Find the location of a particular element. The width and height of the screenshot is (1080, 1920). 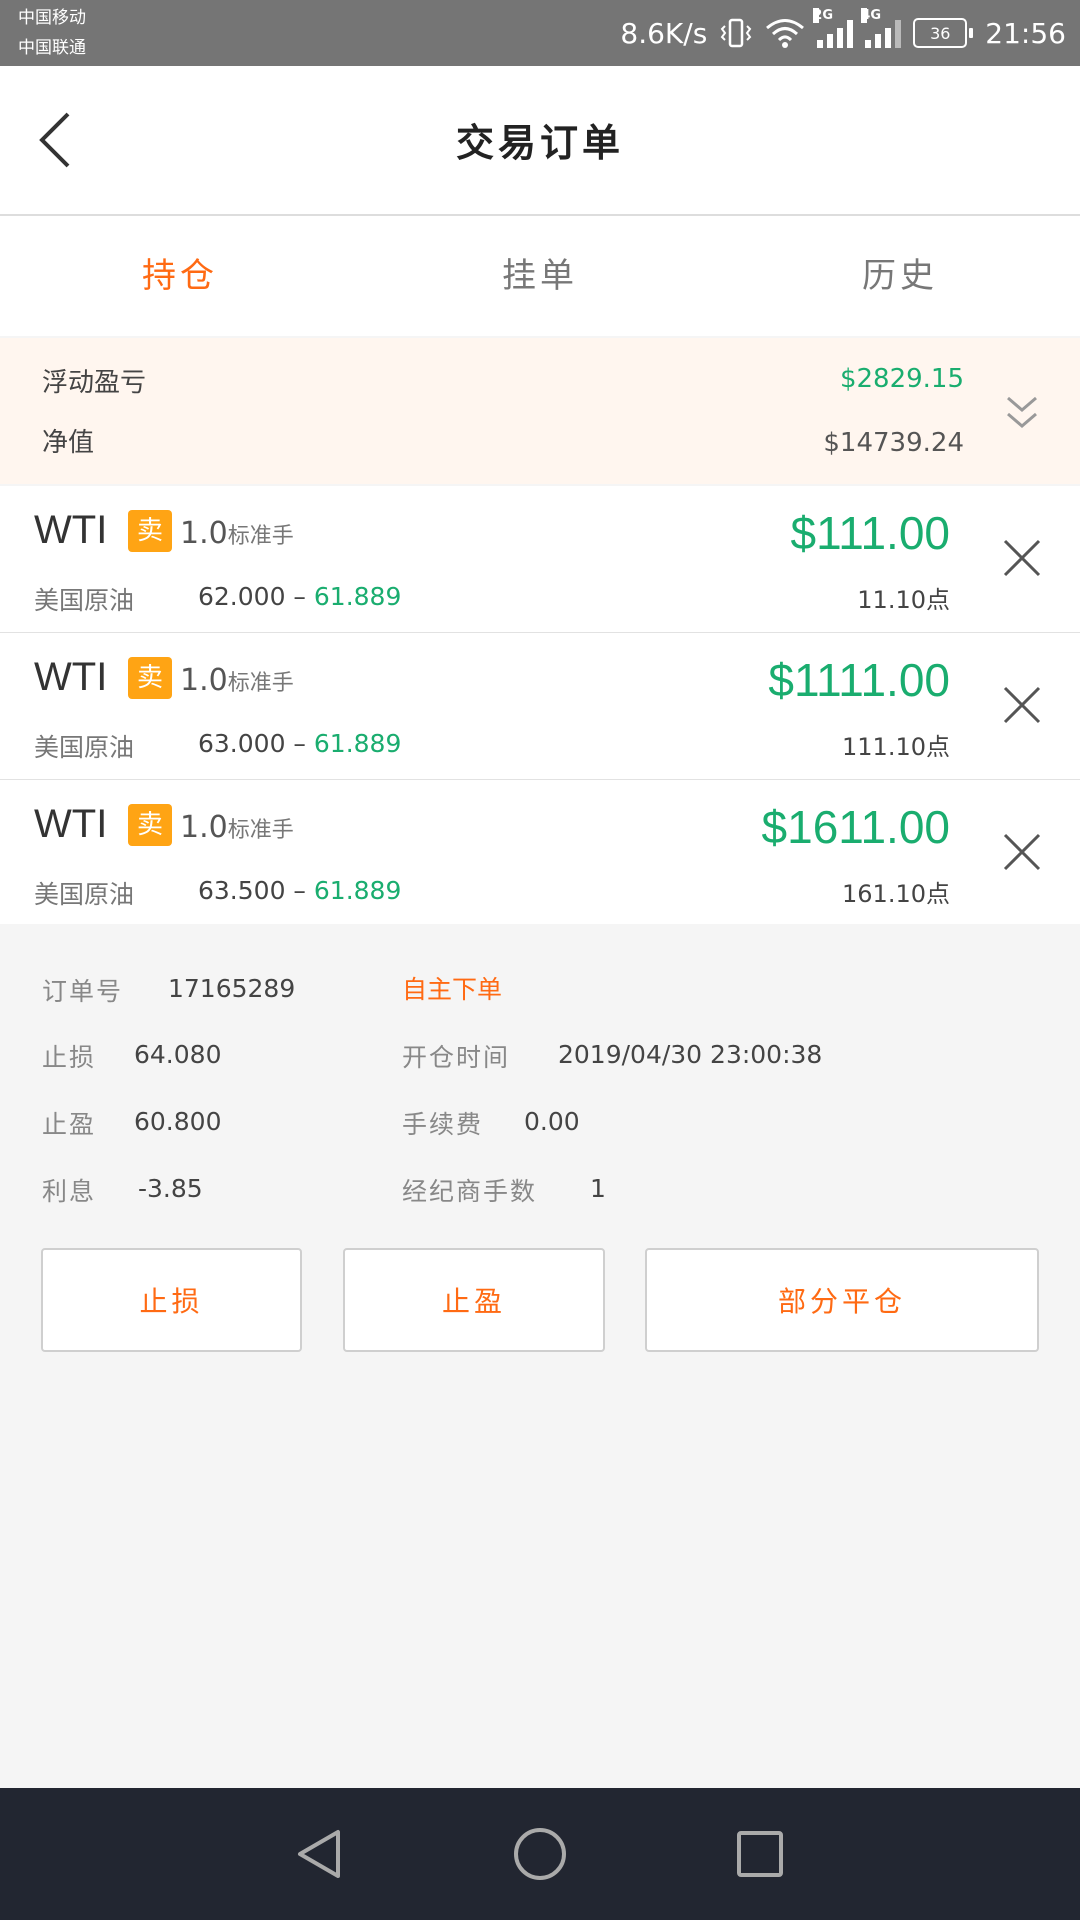

stop-loss-label: 止损 is located at coordinates (69, 1057).